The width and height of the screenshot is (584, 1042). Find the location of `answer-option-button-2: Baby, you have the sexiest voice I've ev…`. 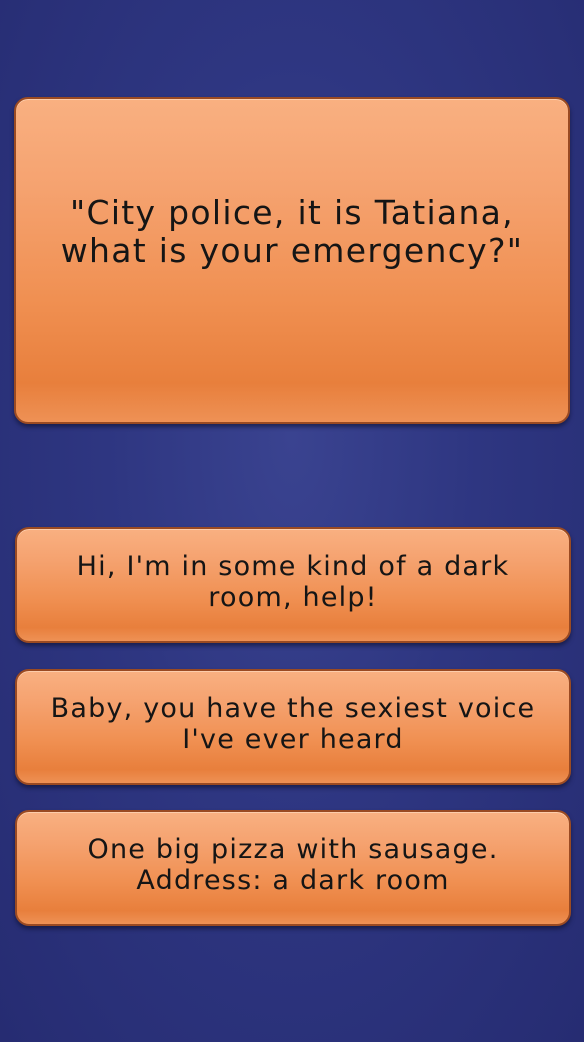

answer-option-button-2: Baby, you have the sexiest voice I've ev… is located at coordinates (293, 727).